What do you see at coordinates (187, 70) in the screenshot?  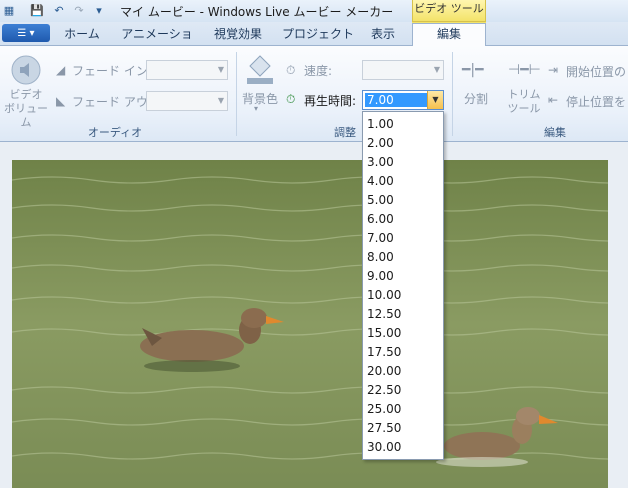 I see `fade-in-select: ▼` at bounding box center [187, 70].